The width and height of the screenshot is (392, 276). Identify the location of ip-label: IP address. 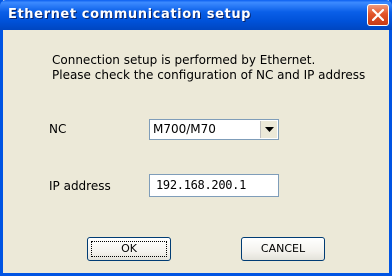
(80, 186).